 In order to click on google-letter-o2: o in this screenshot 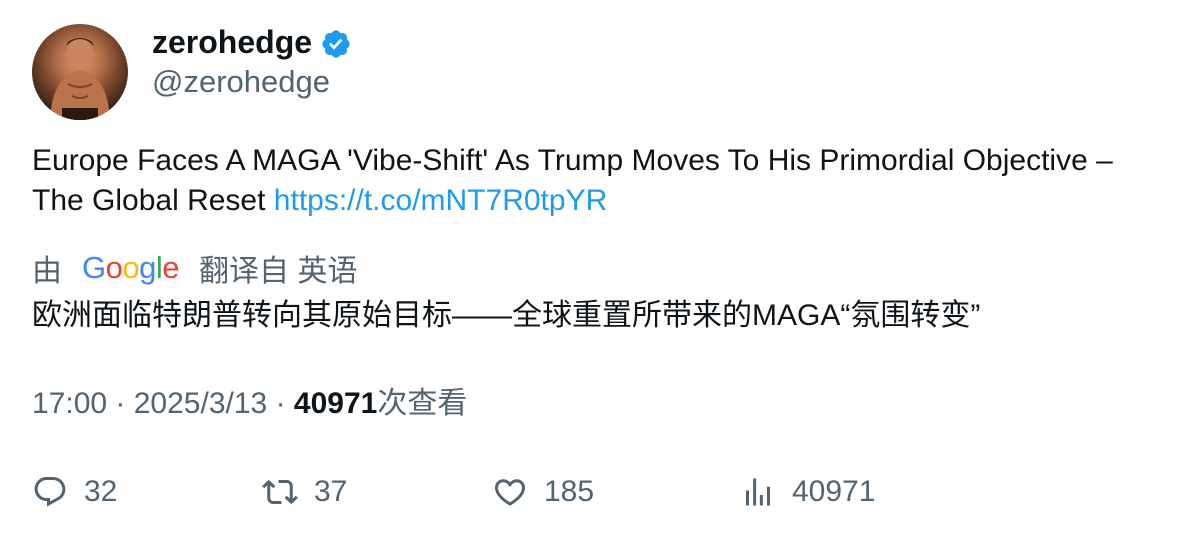, I will do `click(131, 267)`.